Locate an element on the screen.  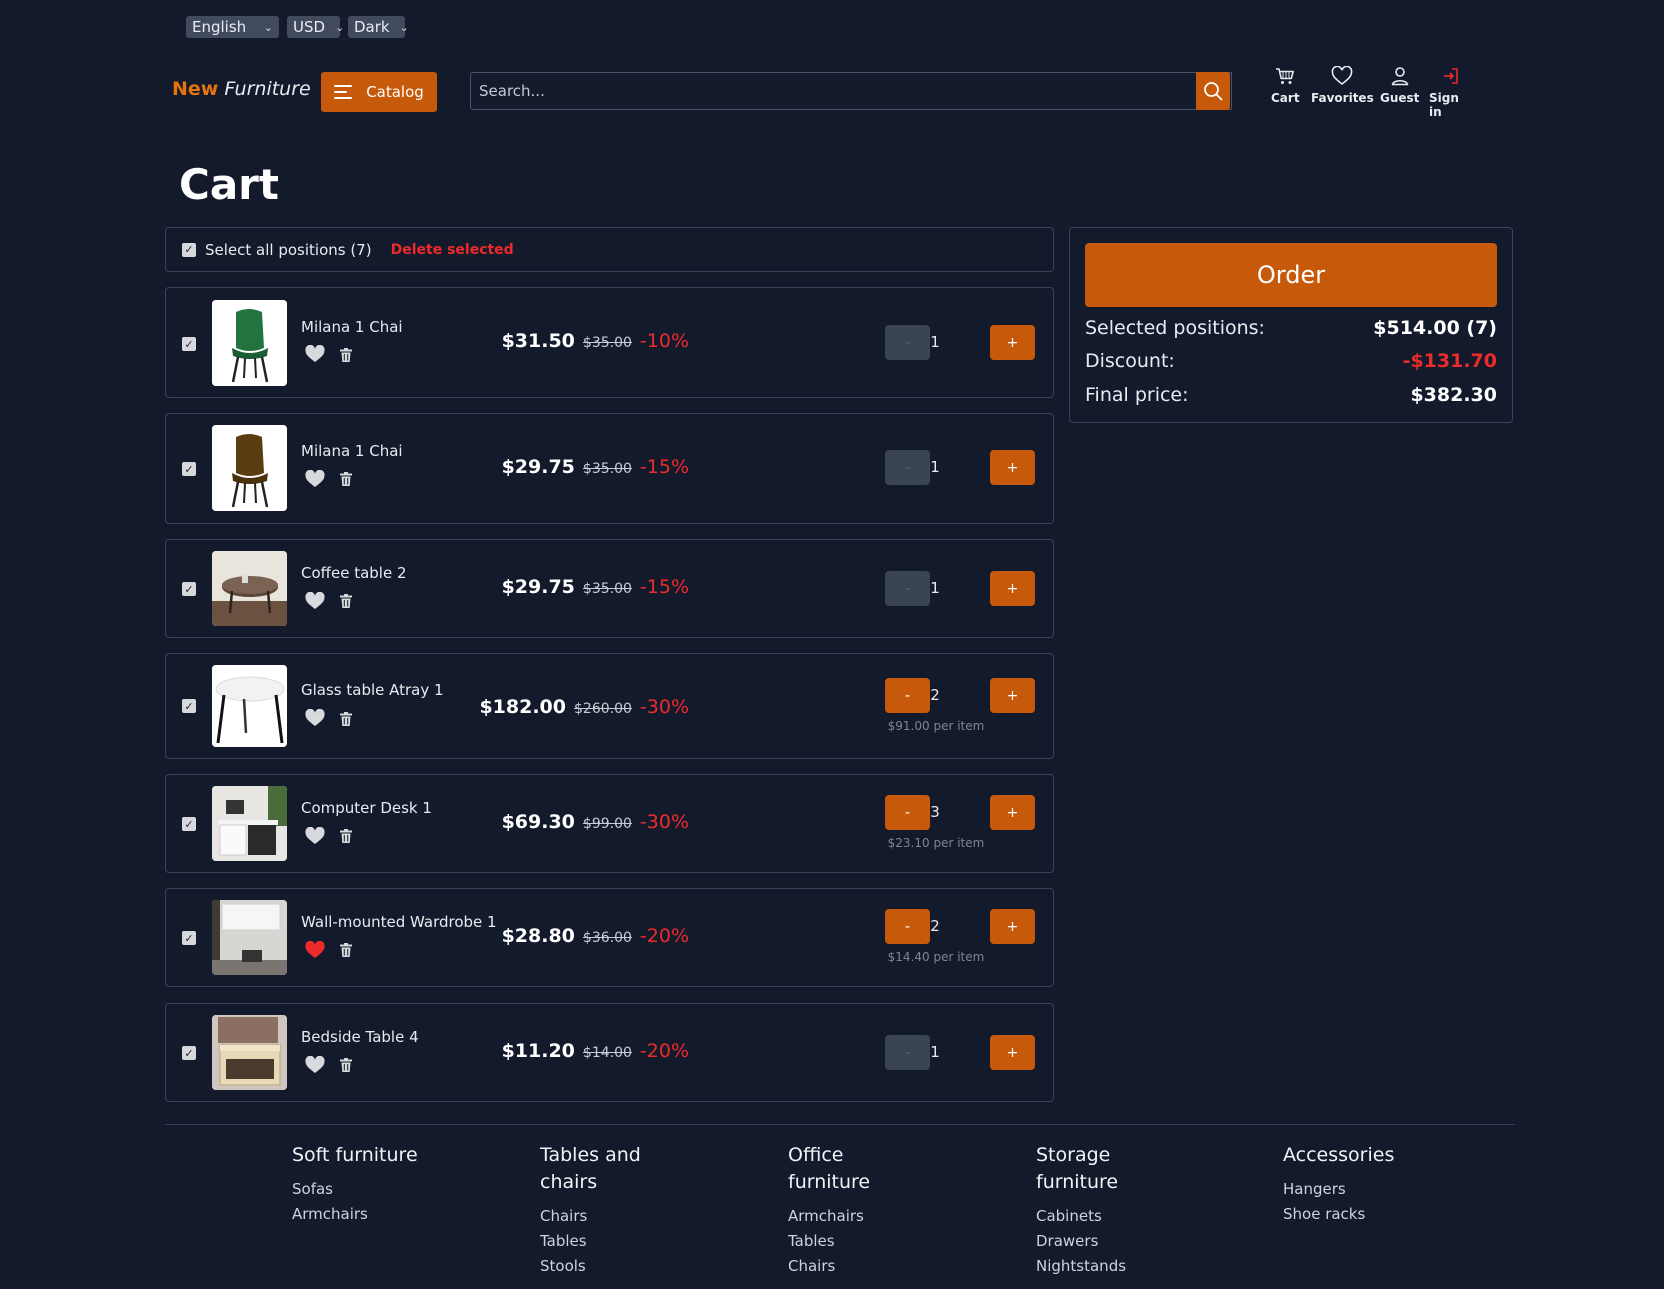
footer-link: Sofas is located at coordinates (357, 1189).